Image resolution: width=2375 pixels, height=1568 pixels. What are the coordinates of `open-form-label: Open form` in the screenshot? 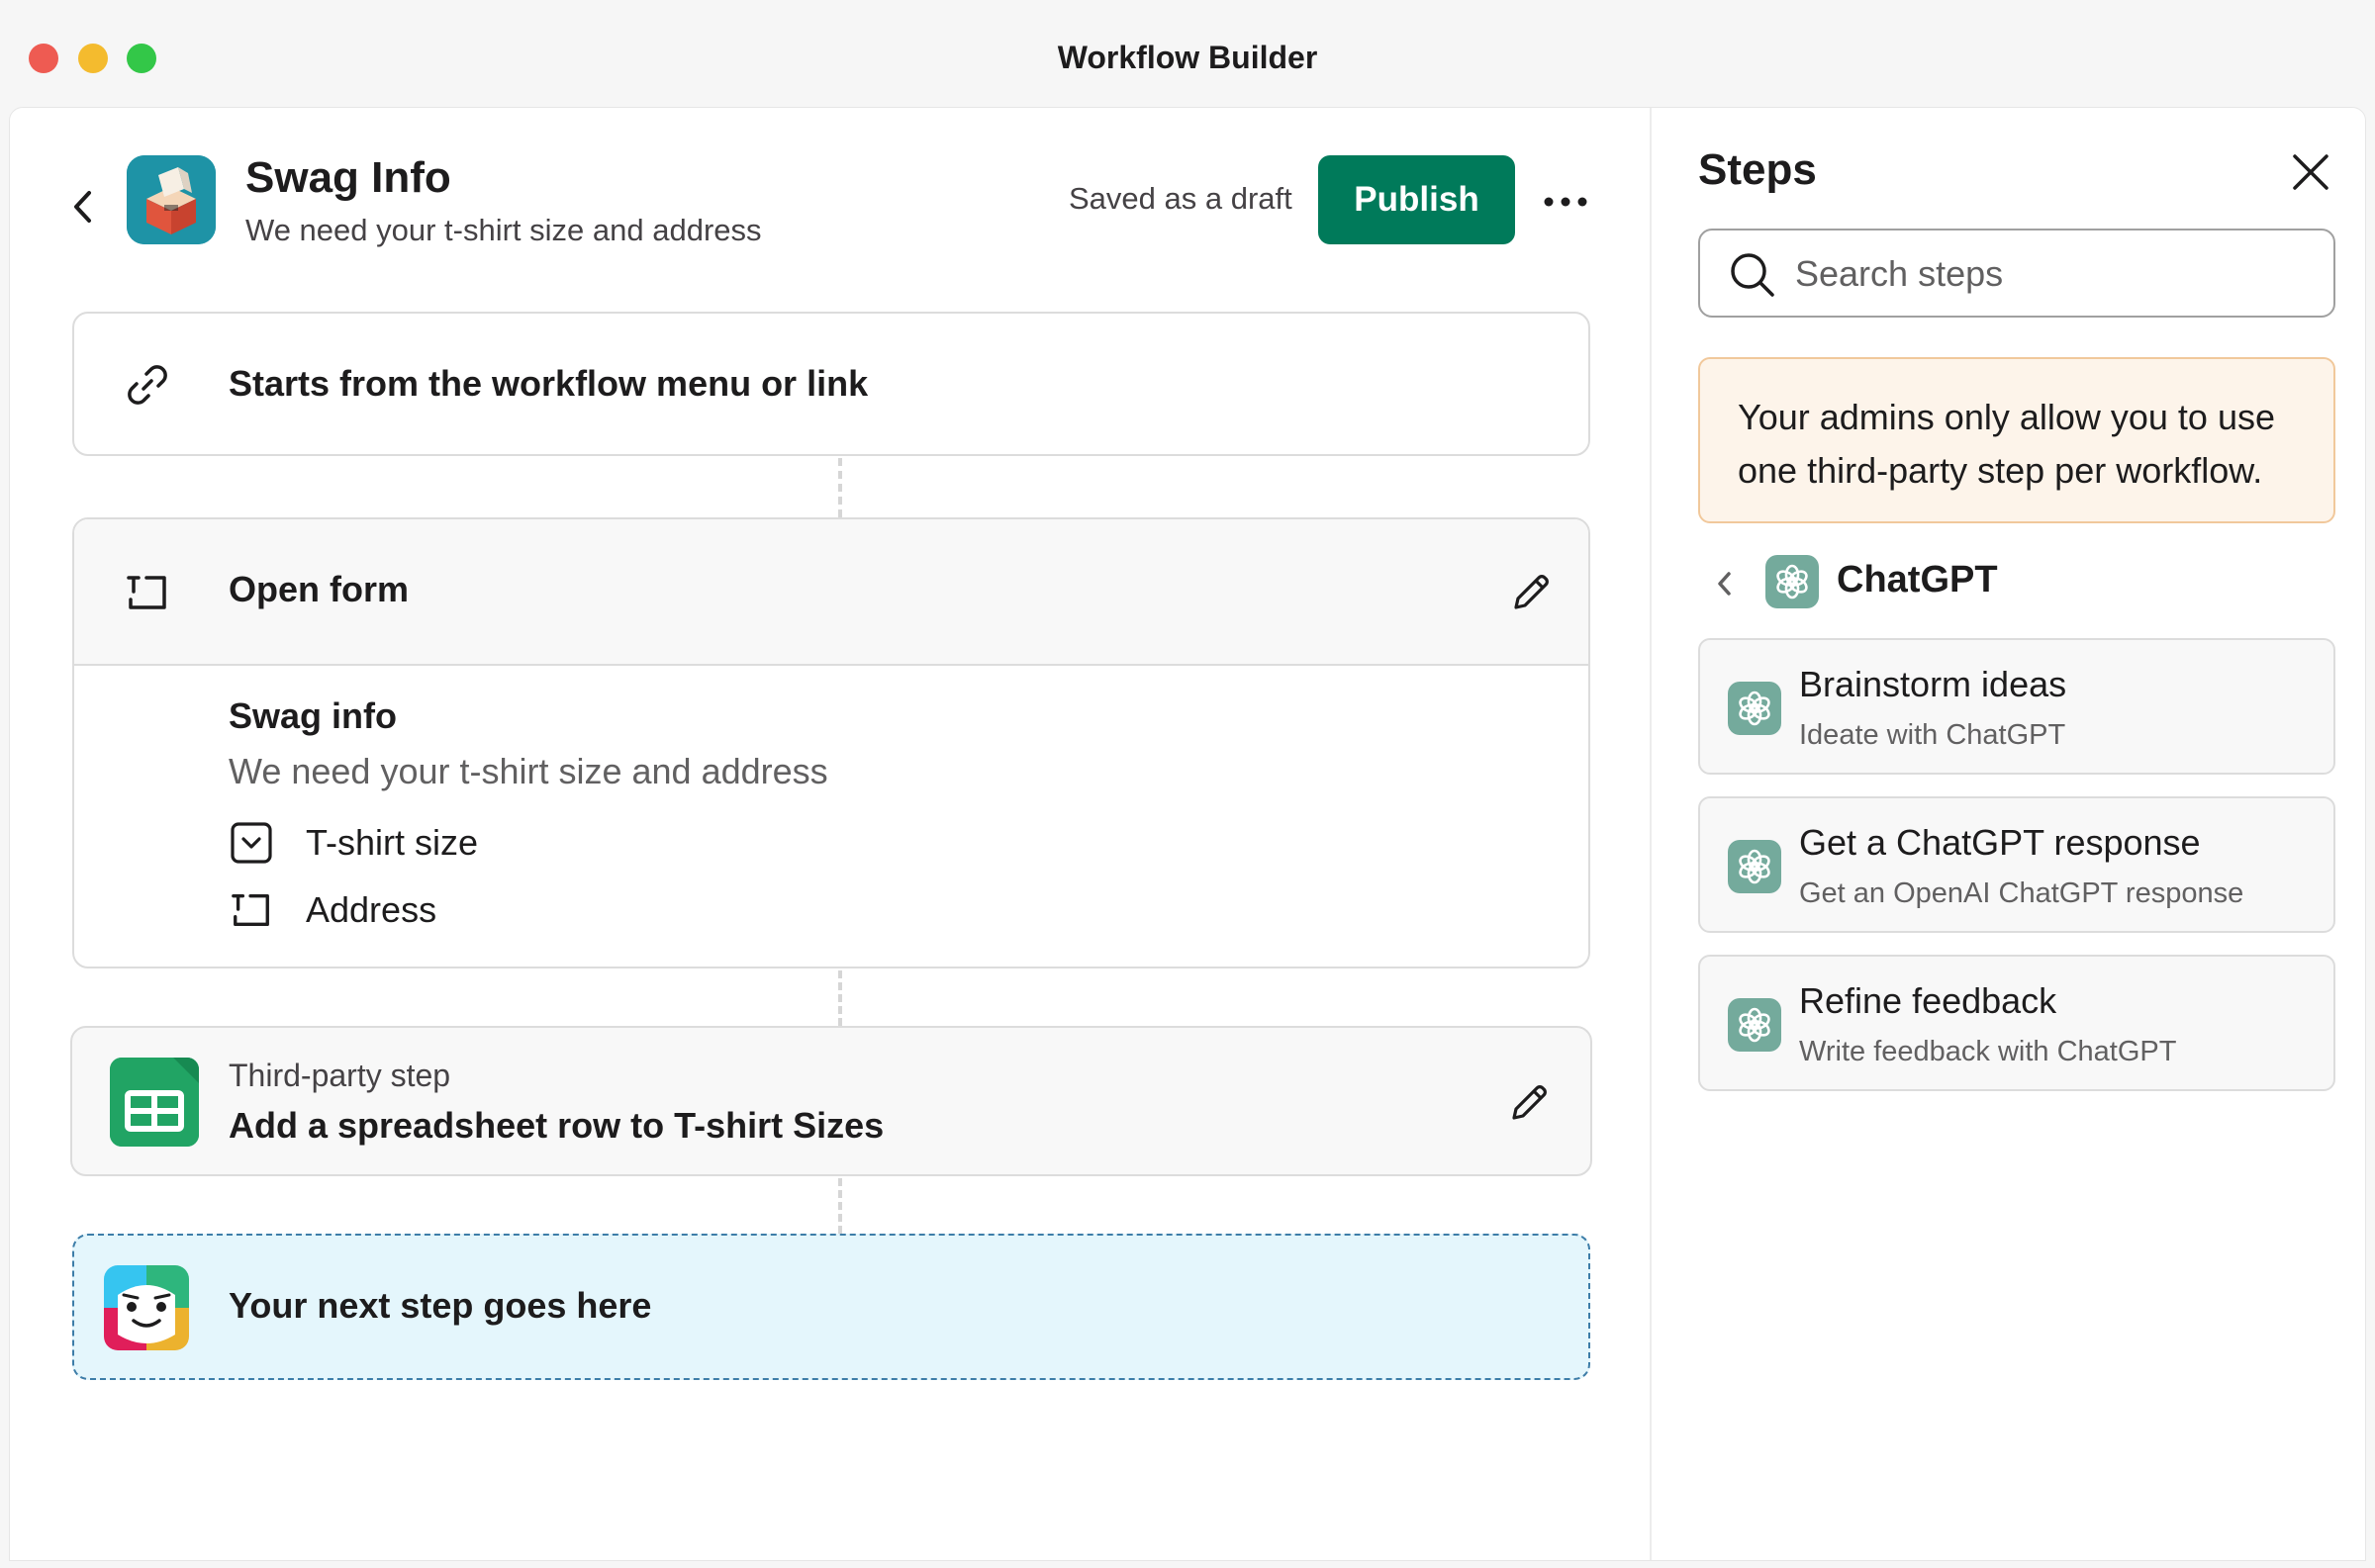 It's located at (319, 589).